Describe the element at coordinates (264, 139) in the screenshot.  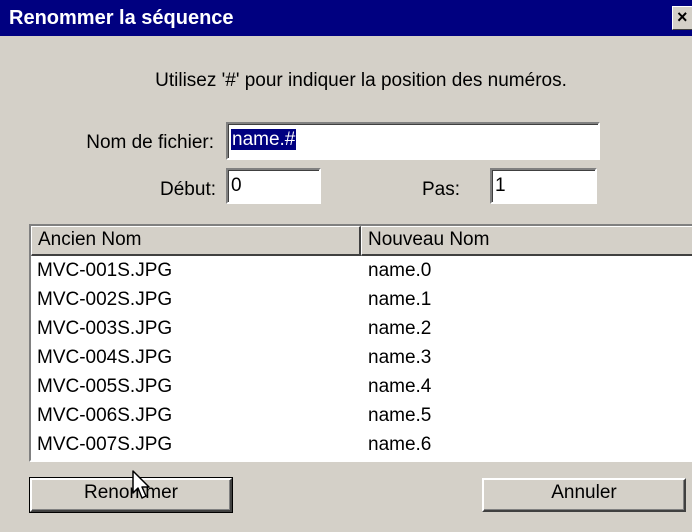
I see `filename-value: name.#` at that location.